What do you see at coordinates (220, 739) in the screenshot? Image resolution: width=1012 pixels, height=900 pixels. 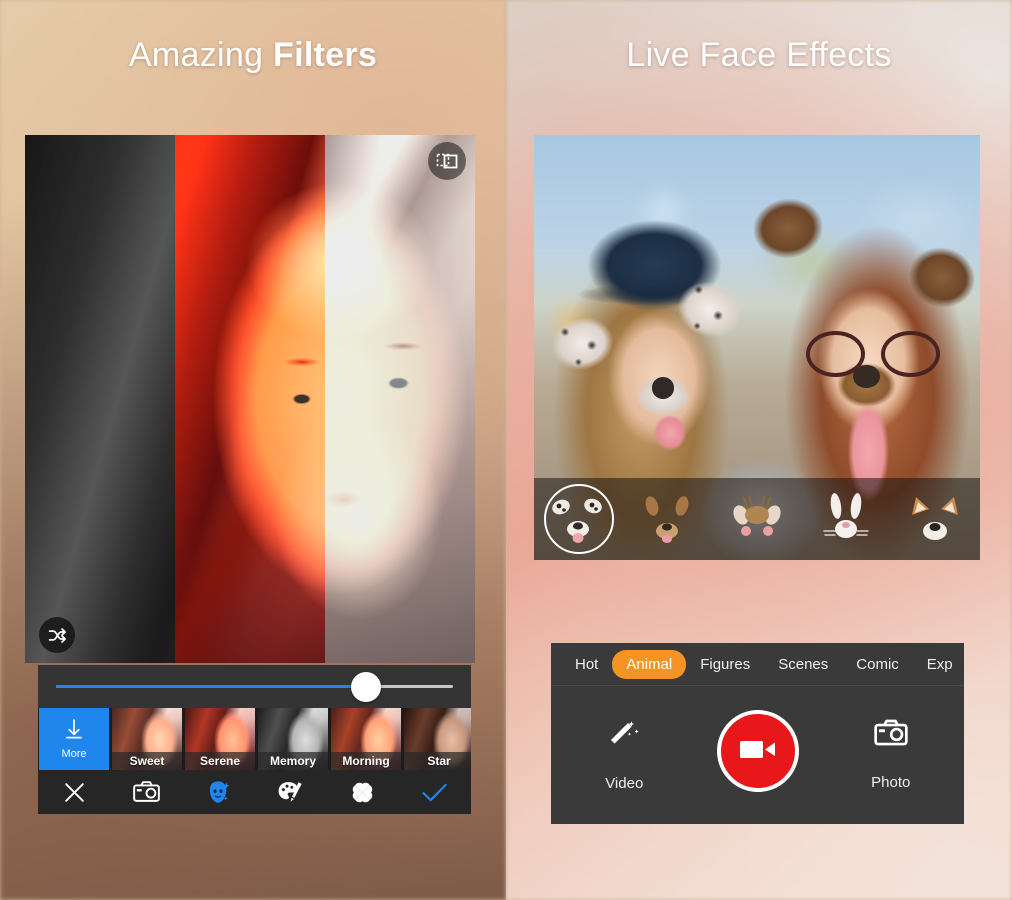 I see `filter-thumb-serene: Serene` at bounding box center [220, 739].